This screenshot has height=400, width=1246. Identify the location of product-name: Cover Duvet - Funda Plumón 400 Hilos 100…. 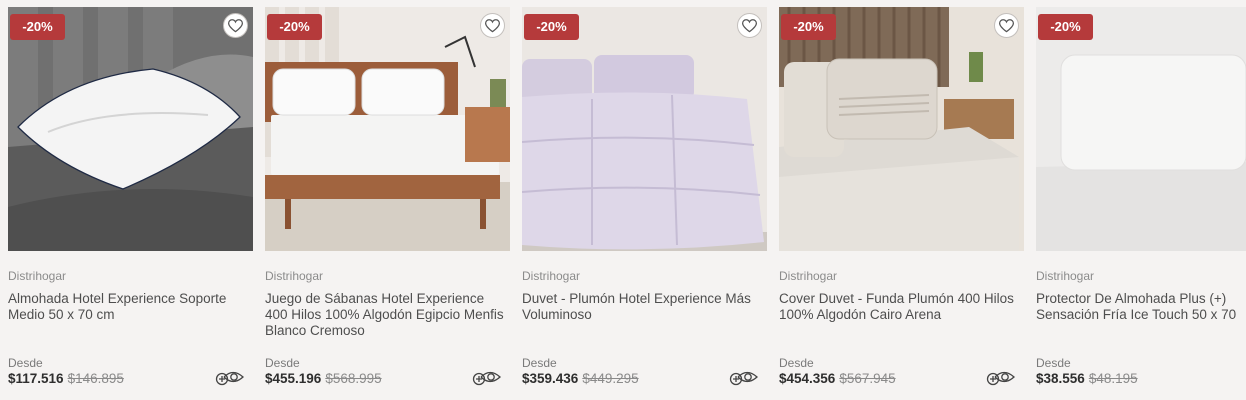
(900, 307).